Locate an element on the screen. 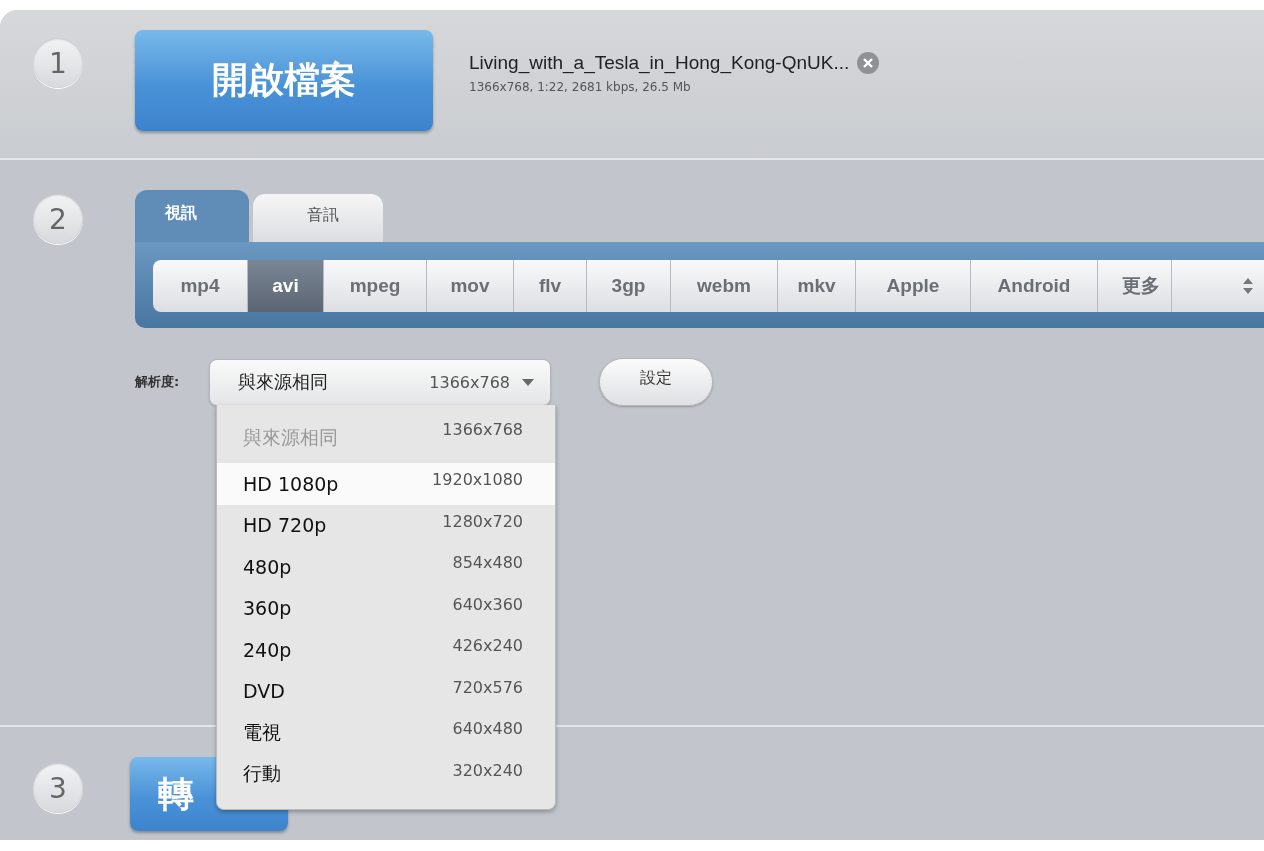 The height and width of the screenshot is (851, 1264). file-info: 1366x768, 1:22, 2681 kbps, 26.5 Mb is located at coordinates (580, 87).